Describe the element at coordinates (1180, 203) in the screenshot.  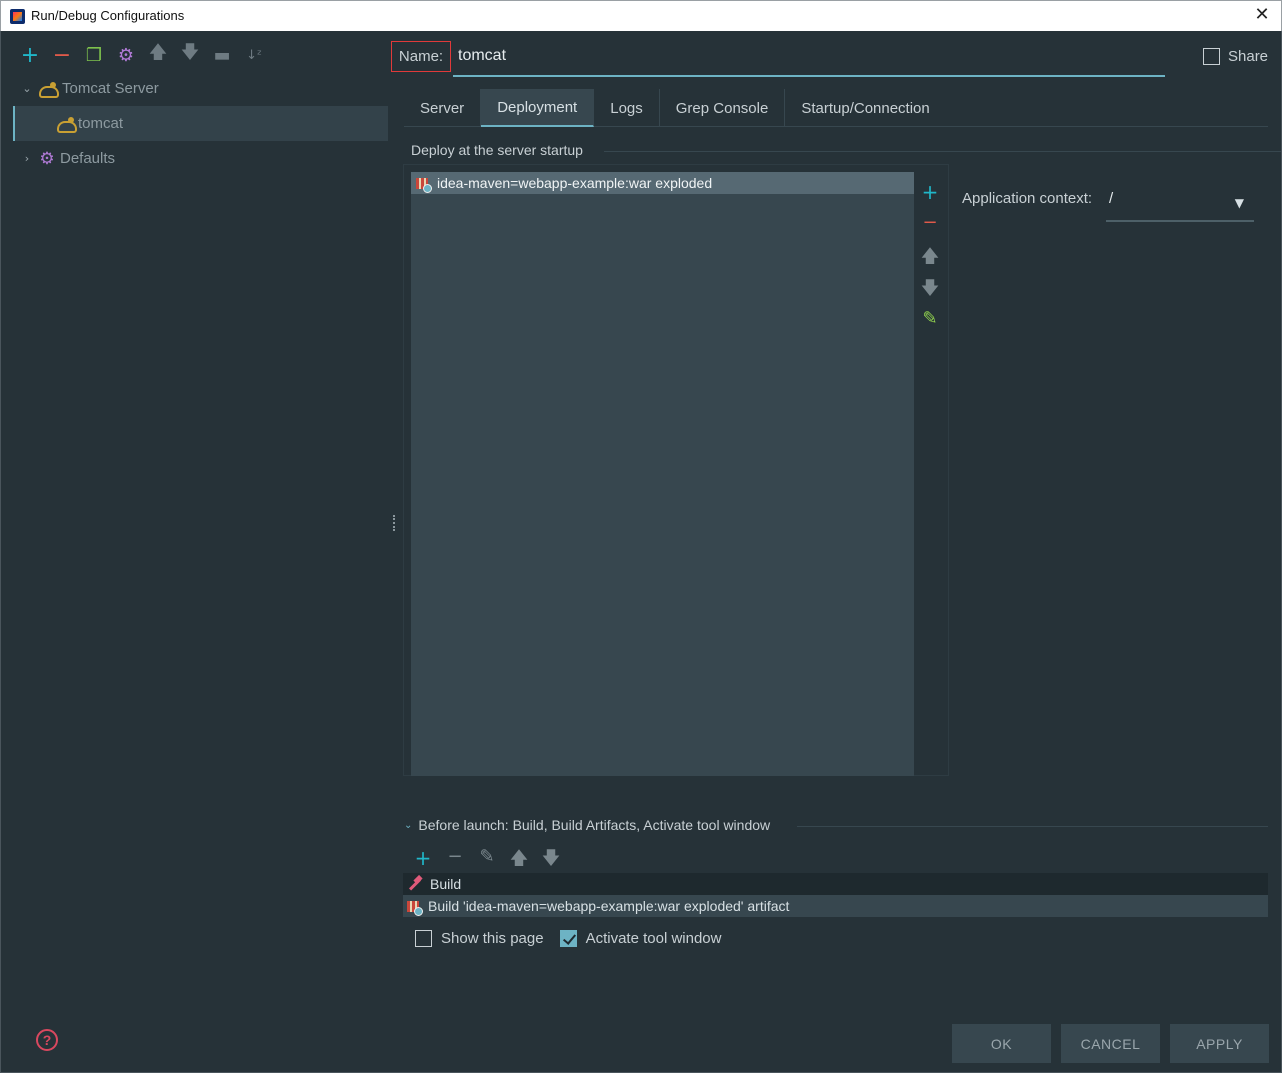
I see `application-context-select: / ▼` at that location.